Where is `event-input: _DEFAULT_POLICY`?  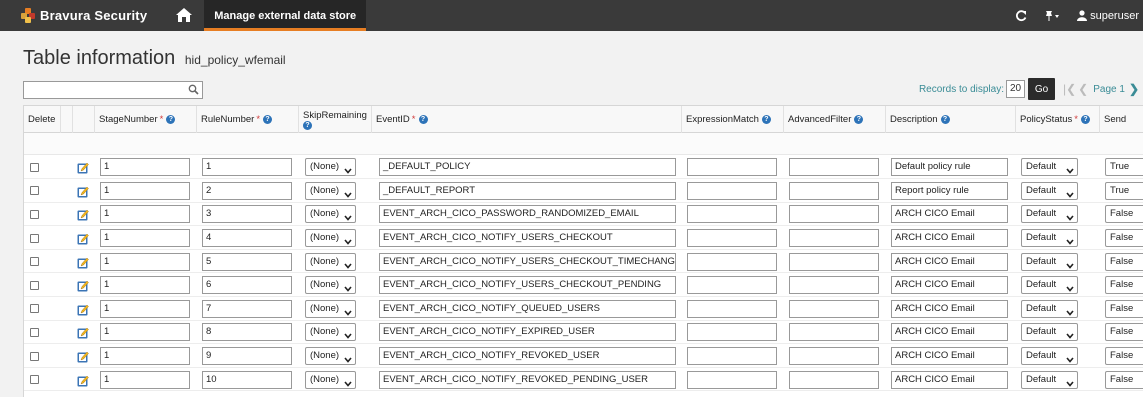
event-input: _DEFAULT_POLICY is located at coordinates (527, 167).